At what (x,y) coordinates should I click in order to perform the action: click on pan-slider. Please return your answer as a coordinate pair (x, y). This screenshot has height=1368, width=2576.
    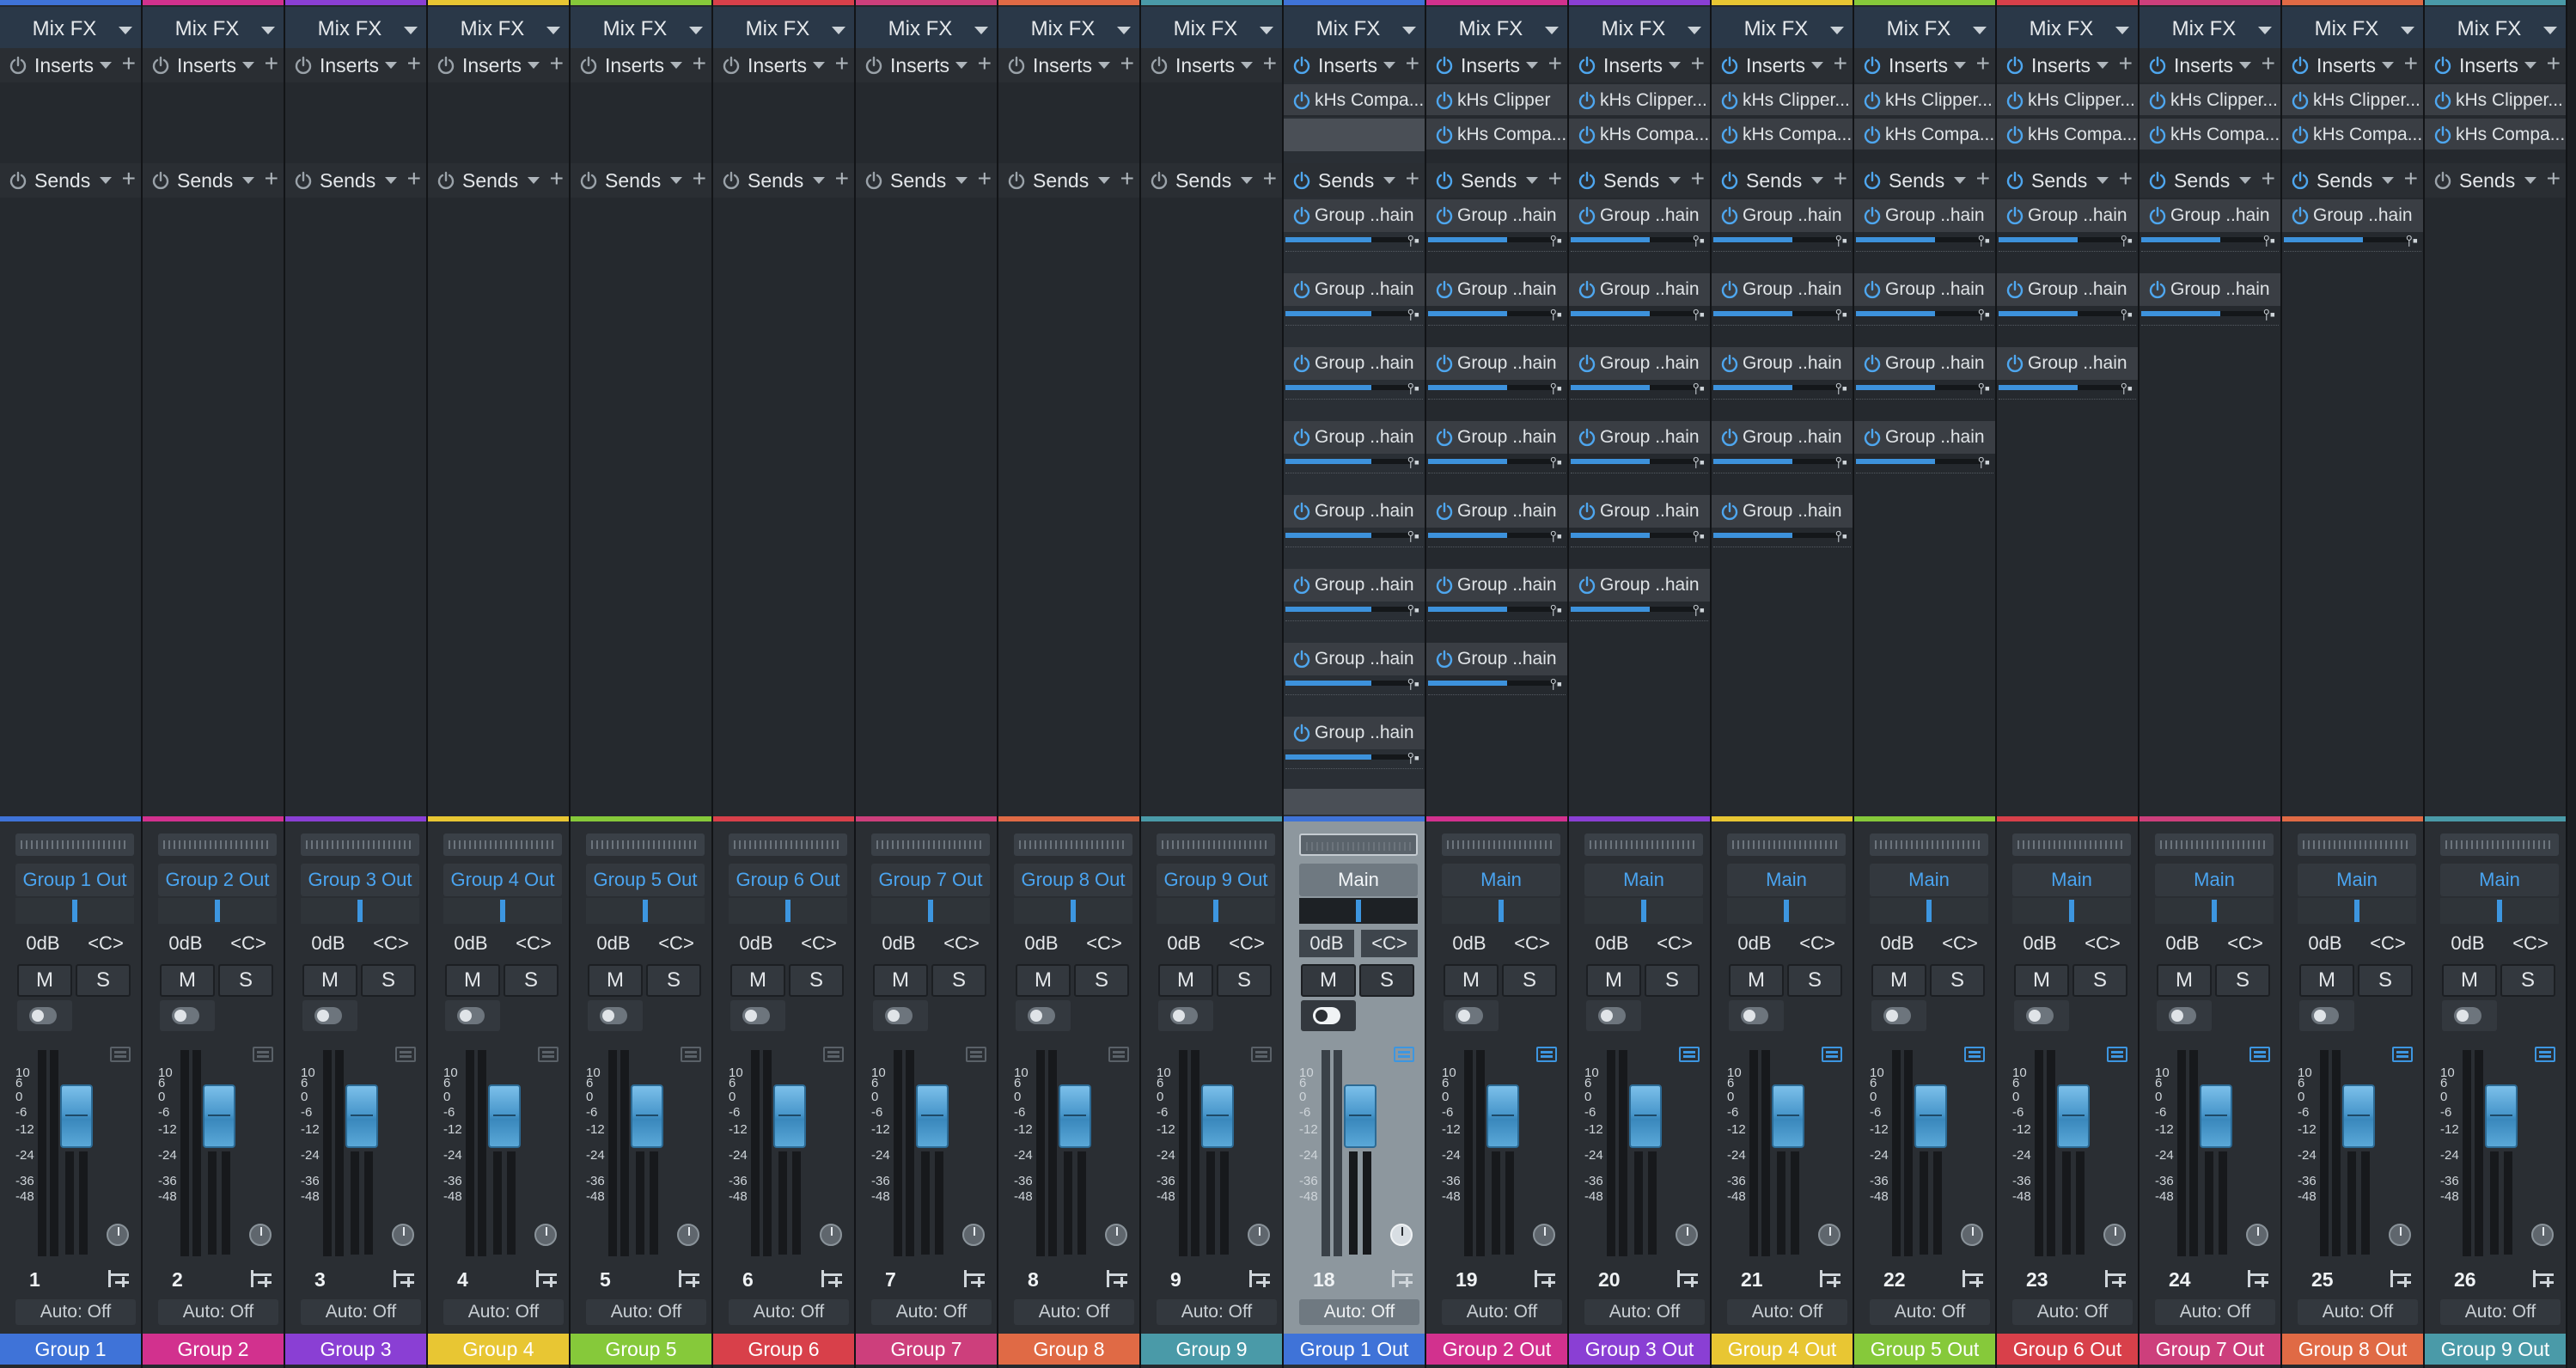
    Looking at the image, I should click on (2499, 911).